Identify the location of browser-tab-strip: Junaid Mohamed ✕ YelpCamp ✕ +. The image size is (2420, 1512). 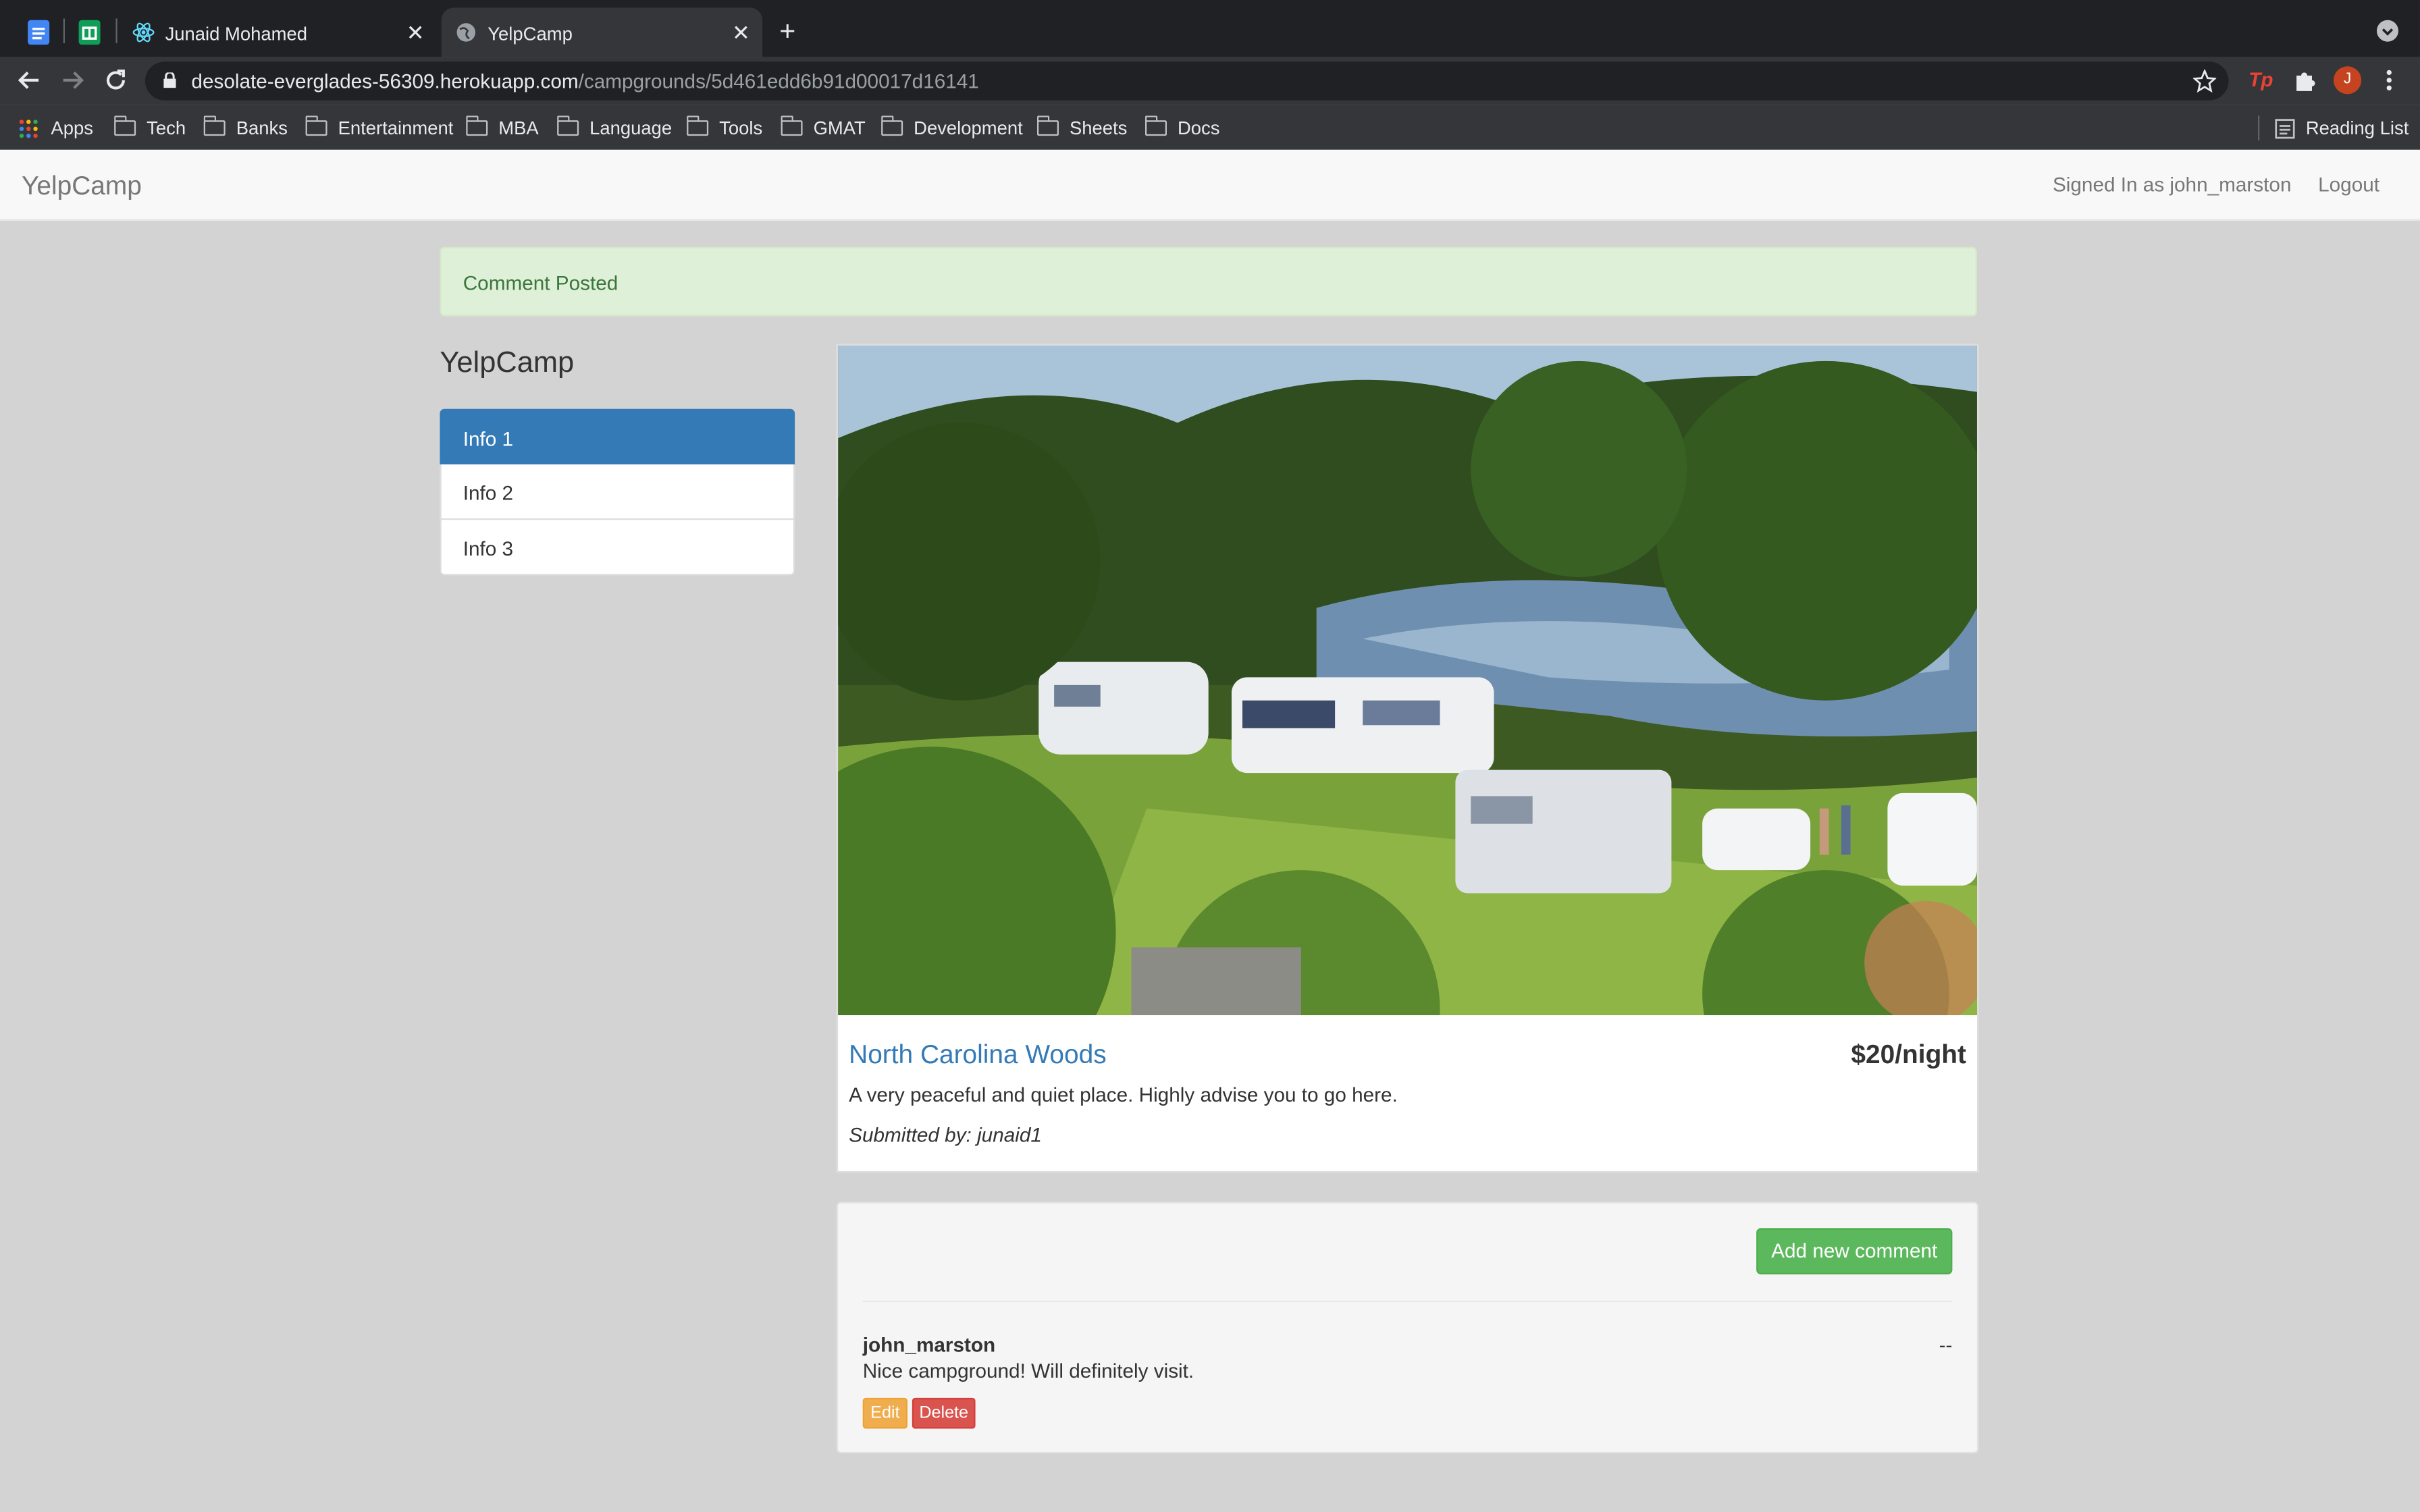
(1210, 28).